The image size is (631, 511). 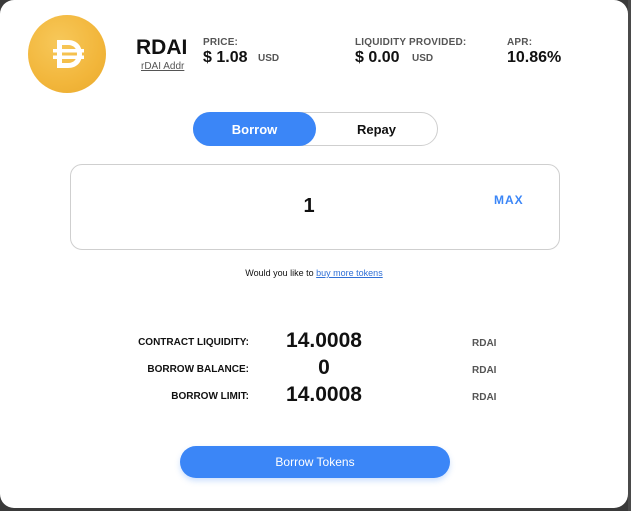 I want to click on token-address-link: rDAI Addr, so click(x=162, y=66).